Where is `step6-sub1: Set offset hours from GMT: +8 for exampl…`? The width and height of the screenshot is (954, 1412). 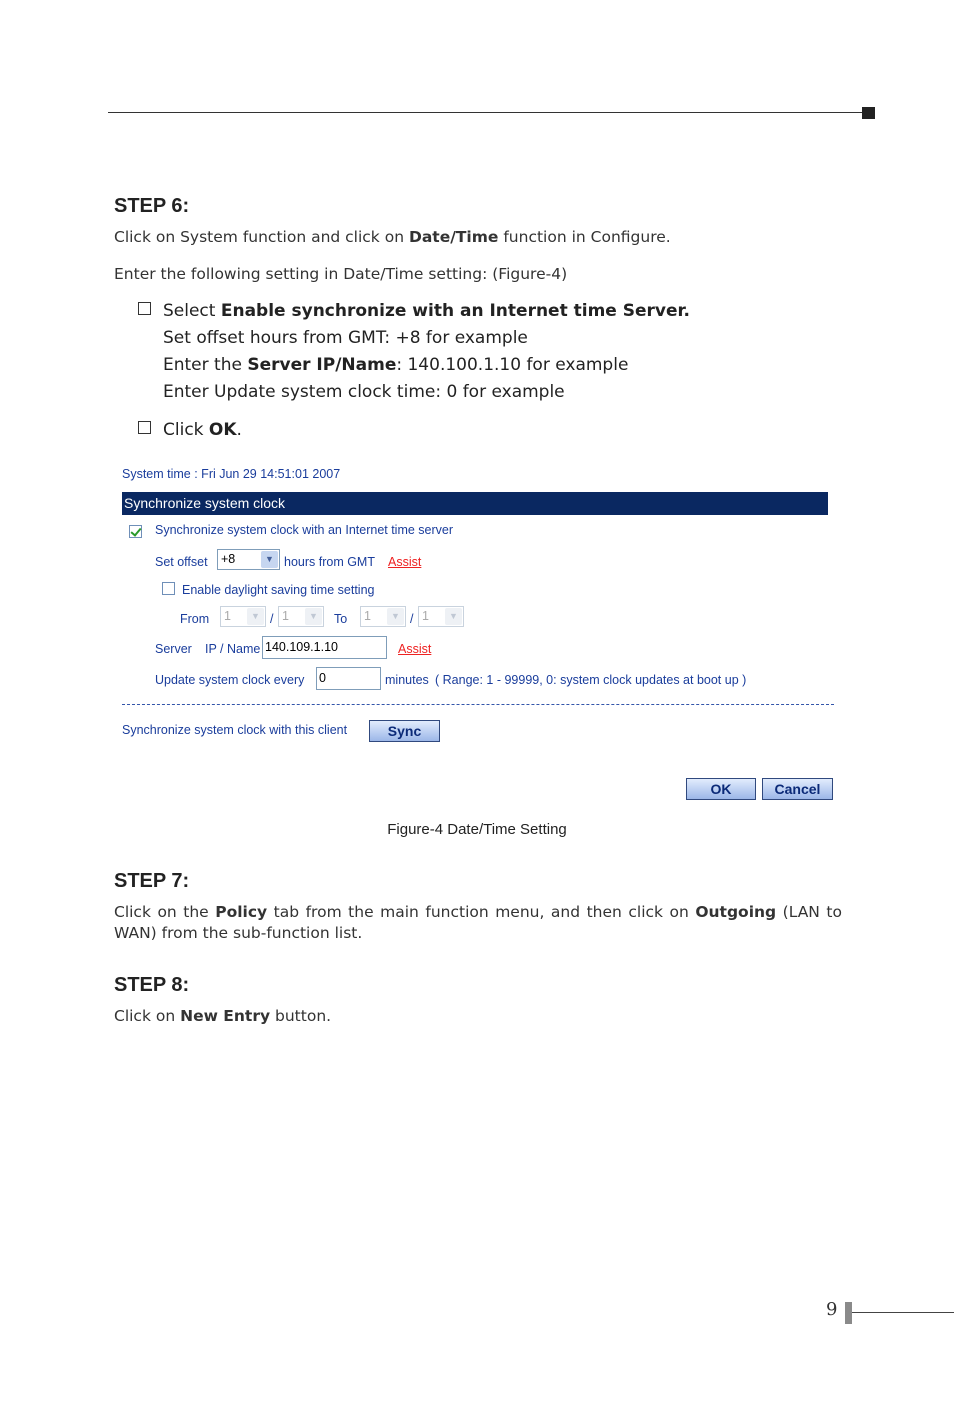 step6-sub1: Set offset hours from GMT: +8 for exampl… is located at coordinates (345, 338).